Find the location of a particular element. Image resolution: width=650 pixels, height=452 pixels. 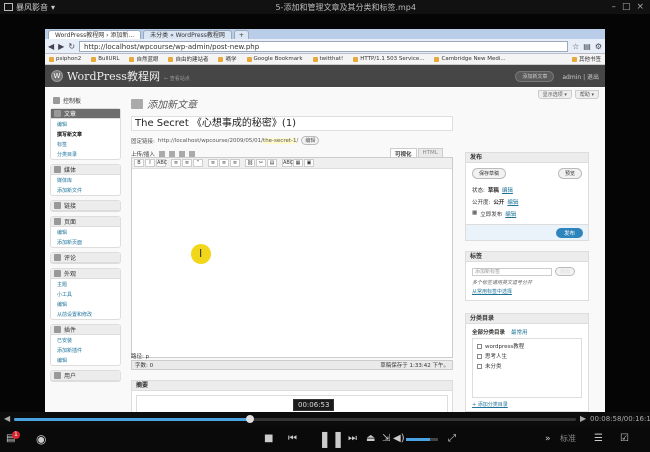

favorite-actions-dropdown: 添加新文章 is located at coordinates (535, 76).